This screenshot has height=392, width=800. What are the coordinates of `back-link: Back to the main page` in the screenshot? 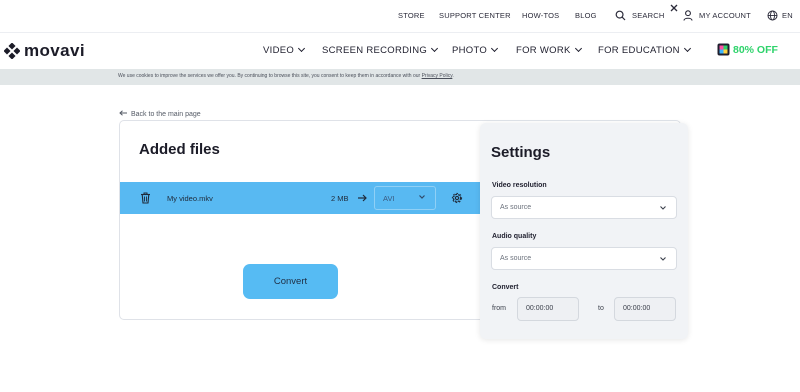 It's located at (160, 114).